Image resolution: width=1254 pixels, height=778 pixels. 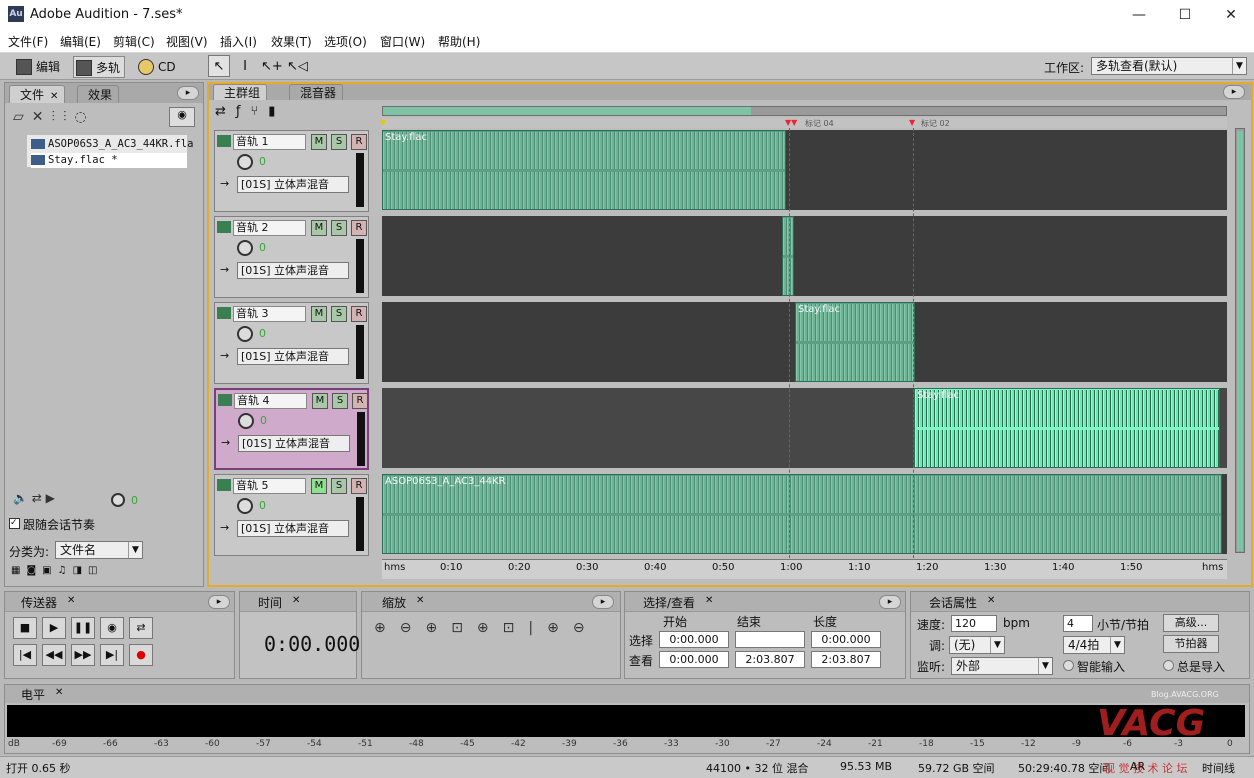 I want to click on go-to-start-button: |◀, so click(x=25, y=655).